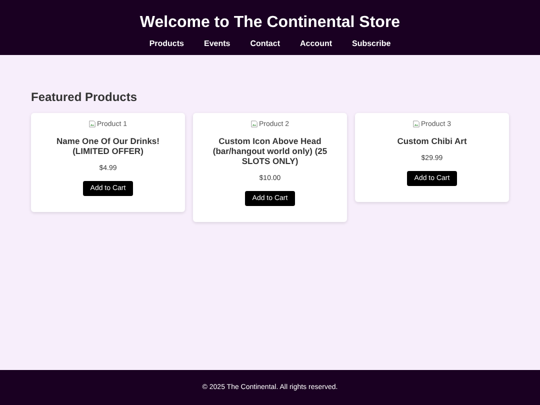  I want to click on section-heading: Featured Products, so click(84, 97).